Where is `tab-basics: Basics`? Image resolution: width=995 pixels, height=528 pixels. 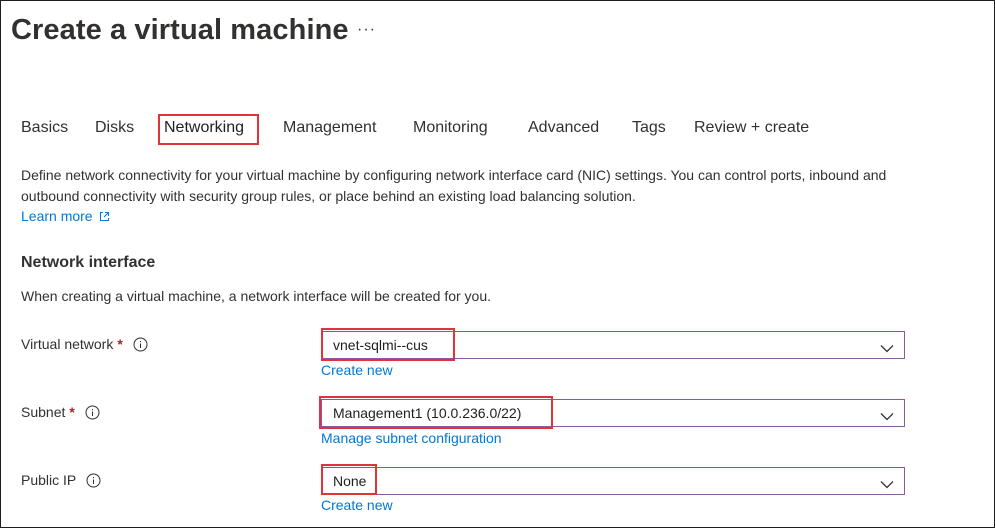
tab-basics: Basics is located at coordinates (44, 128).